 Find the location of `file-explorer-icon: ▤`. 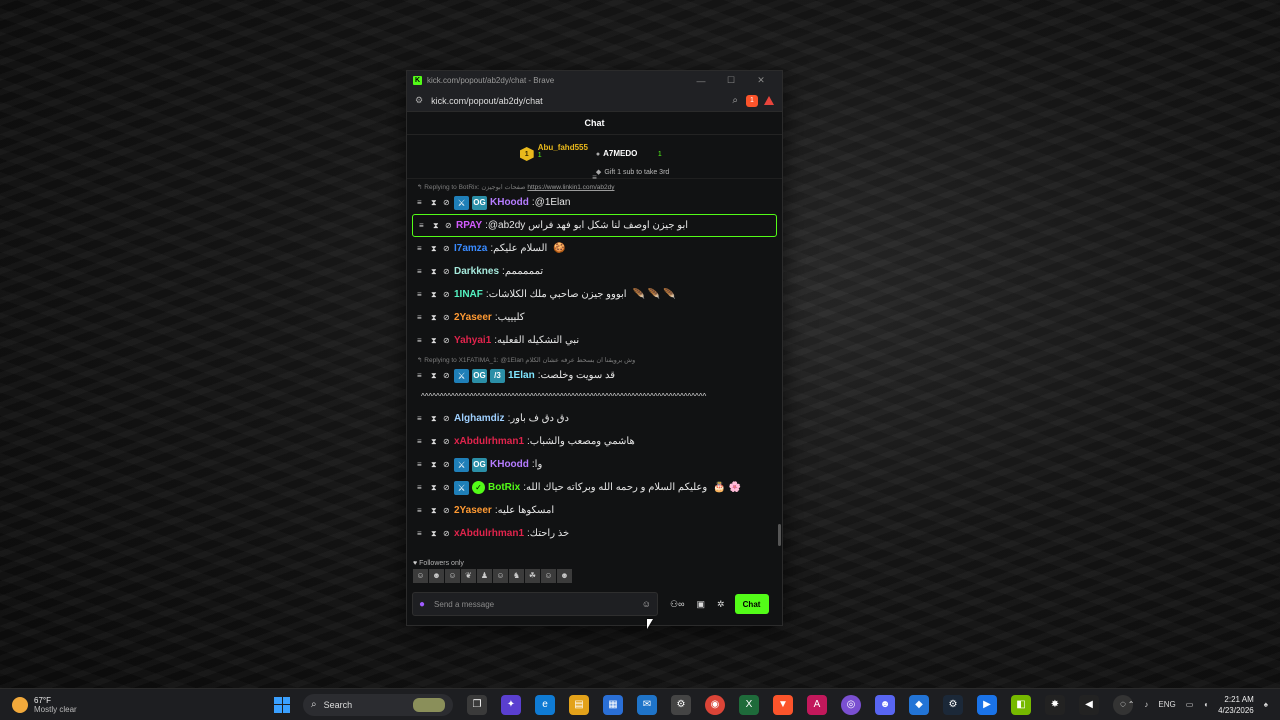

file-explorer-icon: ▤ is located at coordinates (579, 704).